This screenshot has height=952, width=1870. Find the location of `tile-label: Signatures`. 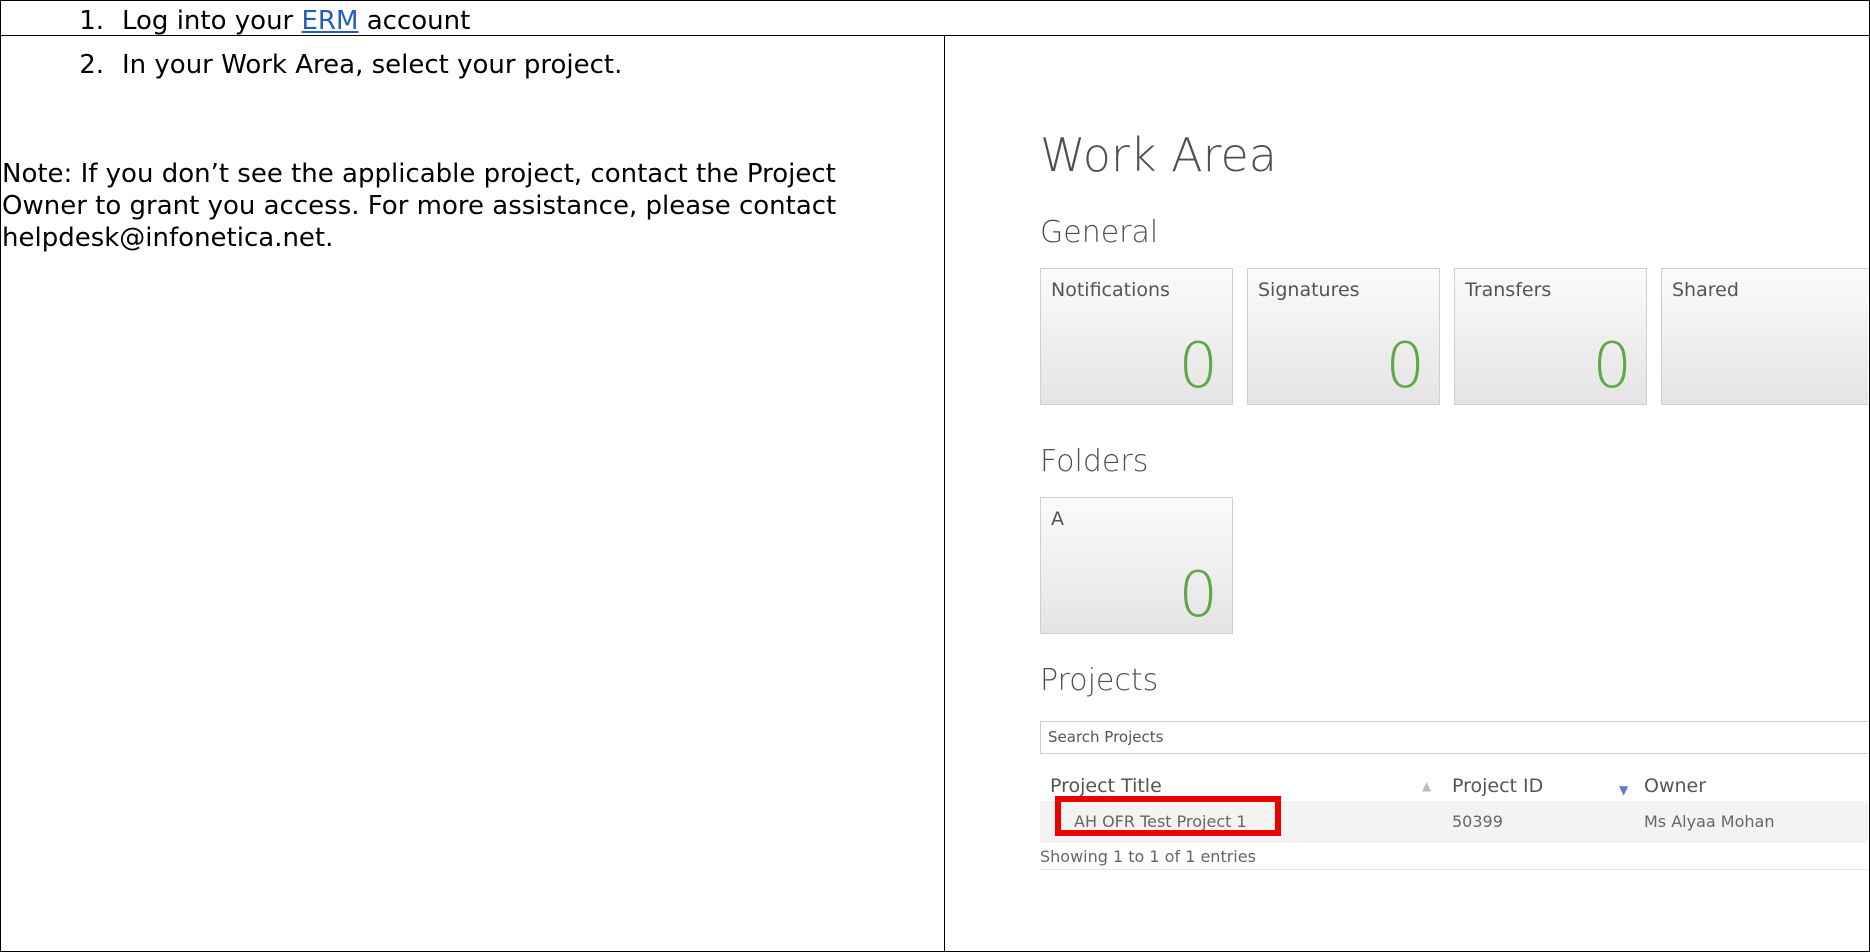

tile-label: Signatures is located at coordinates (1309, 290).